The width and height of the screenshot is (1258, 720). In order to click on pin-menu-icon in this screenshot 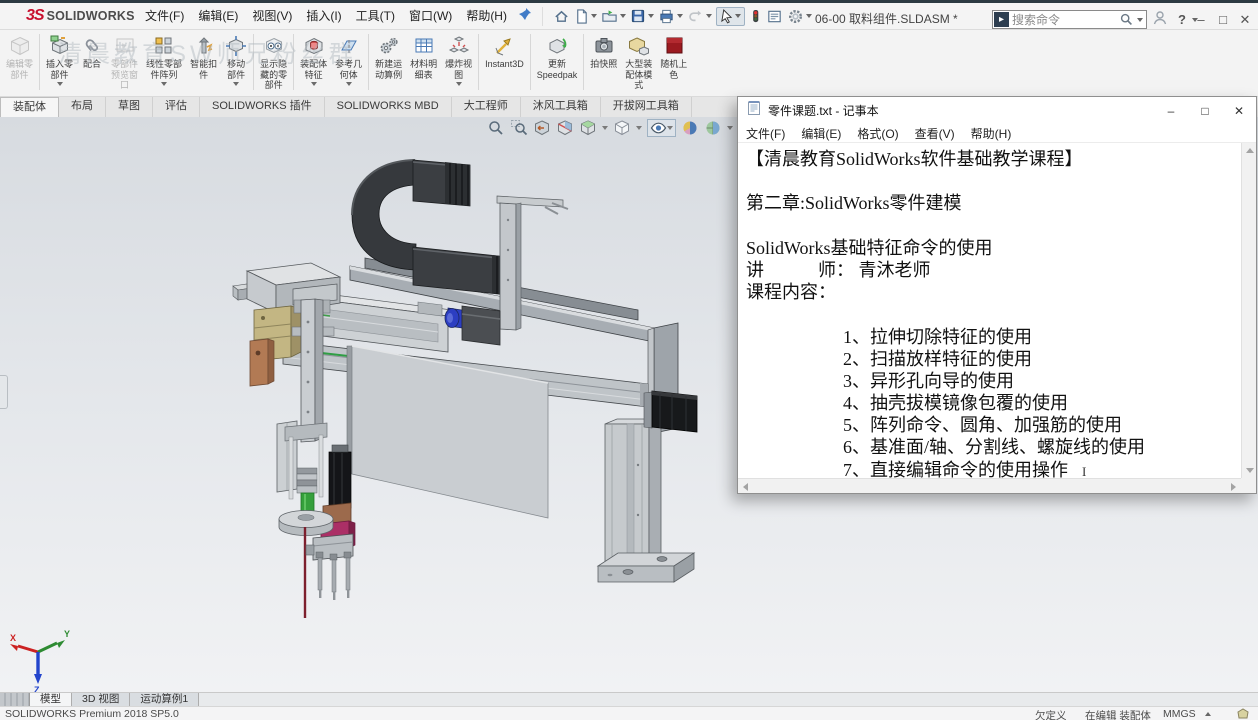, I will do `click(525, 16)`.